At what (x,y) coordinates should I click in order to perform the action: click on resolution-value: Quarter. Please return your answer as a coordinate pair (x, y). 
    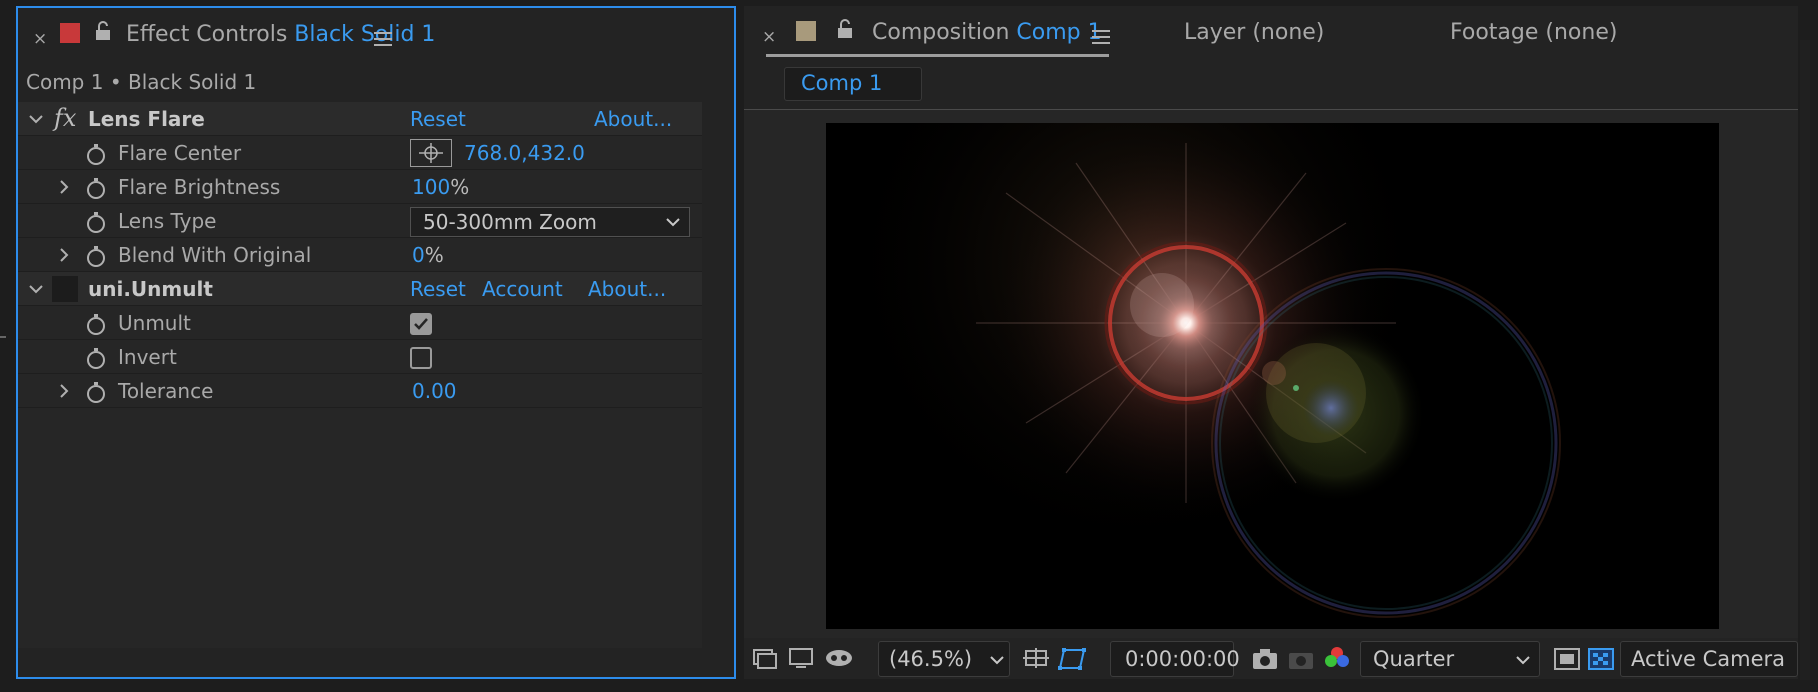
    Looking at the image, I should click on (1414, 659).